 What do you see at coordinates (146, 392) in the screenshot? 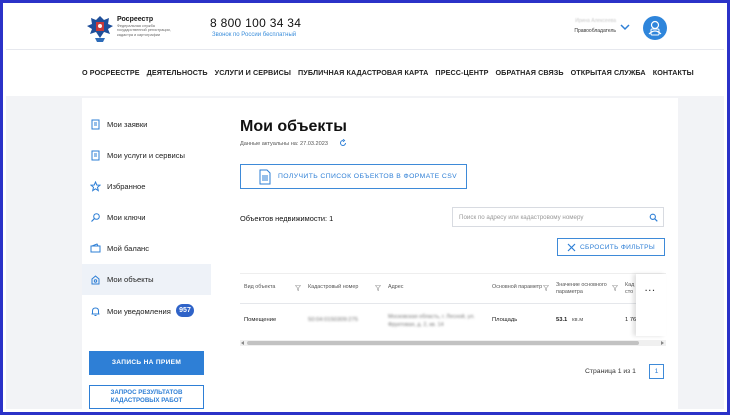
I see `cadastral-button-line: ЗАПРОС РЕЗУЛЬТАТОВ` at bounding box center [146, 392].